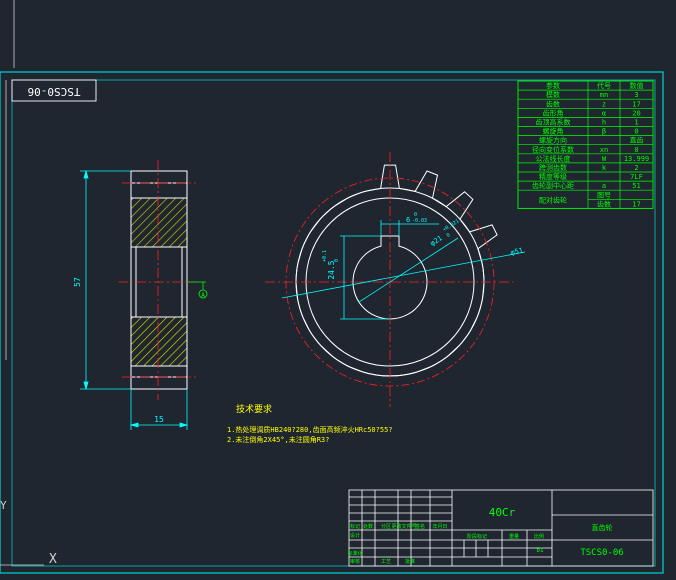 The width and height of the screenshot is (676, 580). Describe the element at coordinates (636, 122) in the screenshot. I see `param-cell: 1` at that location.